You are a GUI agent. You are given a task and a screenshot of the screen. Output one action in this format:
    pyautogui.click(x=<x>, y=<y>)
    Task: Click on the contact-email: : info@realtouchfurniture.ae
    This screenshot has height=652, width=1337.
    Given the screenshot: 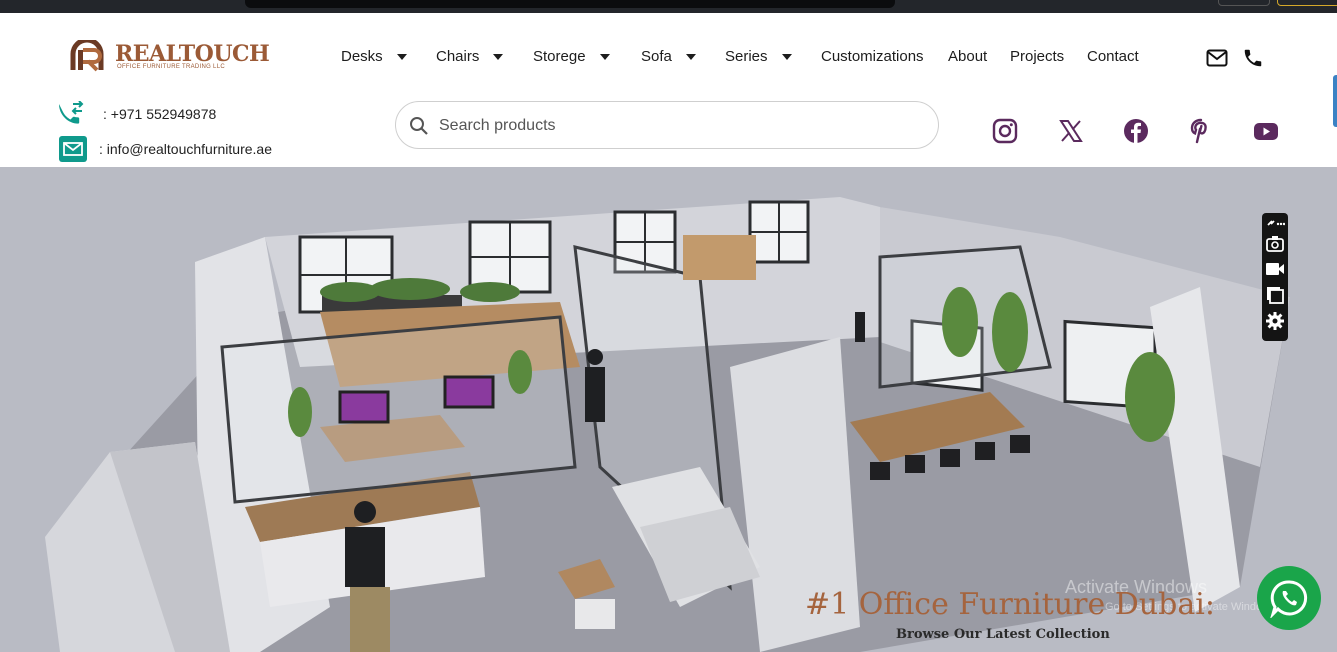 What is the action you would take?
    pyautogui.click(x=165, y=149)
    